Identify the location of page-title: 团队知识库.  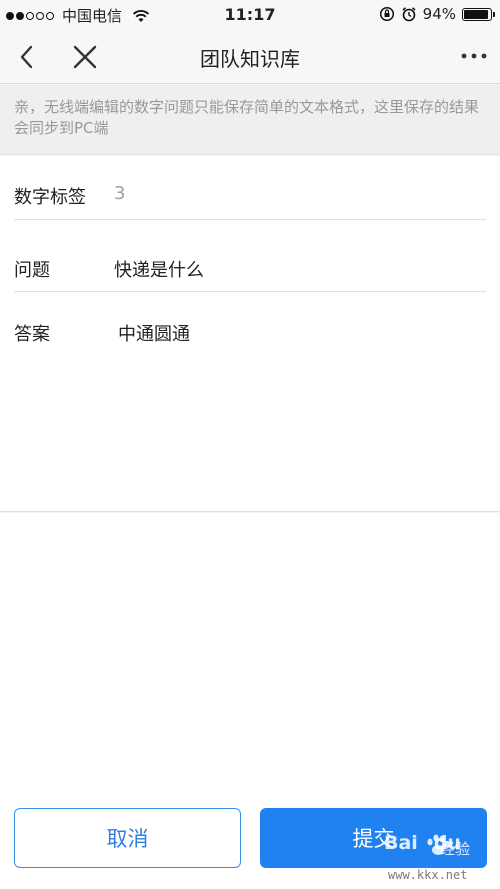
(250, 59).